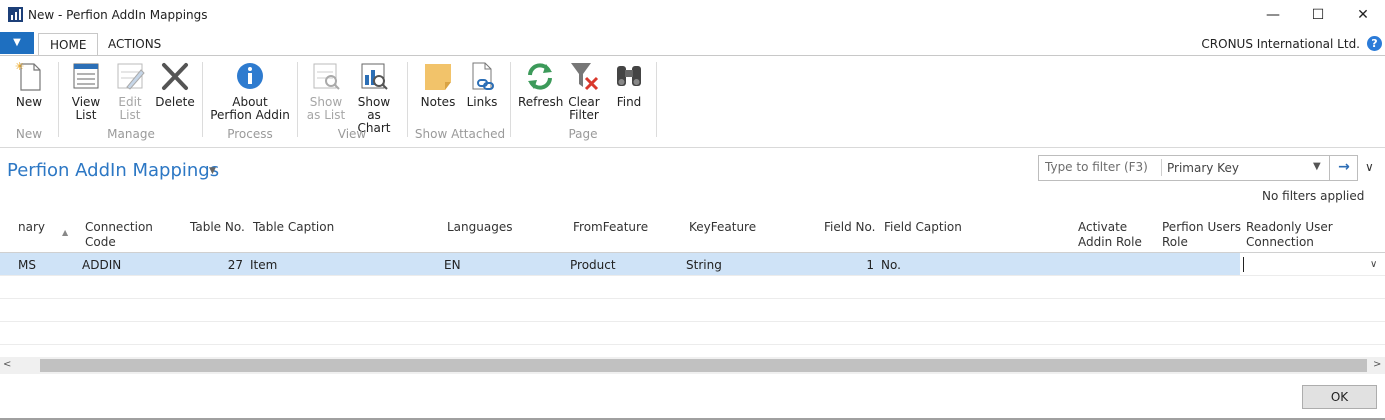  I want to click on help-icon: ?, so click(1374, 43).